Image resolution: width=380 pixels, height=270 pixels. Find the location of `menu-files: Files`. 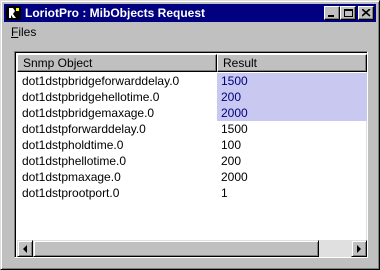

menu-files: Files is located at coordinates (23, 32).